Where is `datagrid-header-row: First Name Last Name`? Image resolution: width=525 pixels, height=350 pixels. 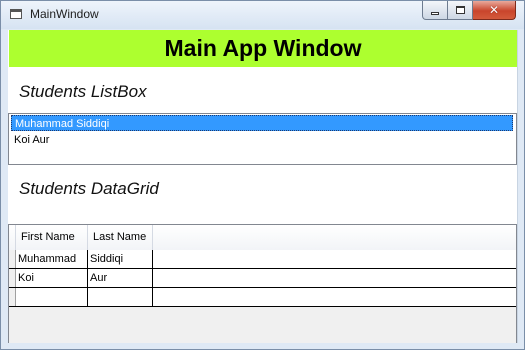
datagrid-header-row: First Name Last Name is located at coordinates (262, 238).